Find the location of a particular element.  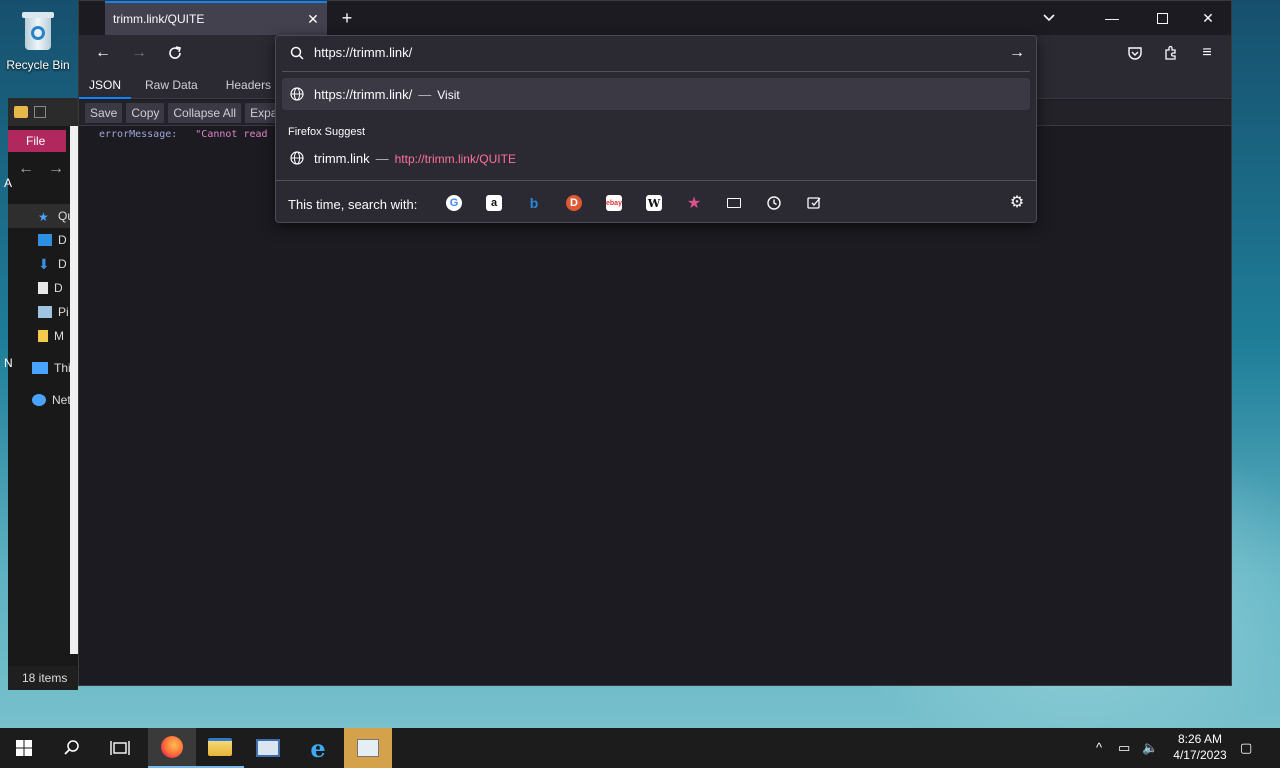

list-all-tabs-icon is located at coordinates (1049, 17).